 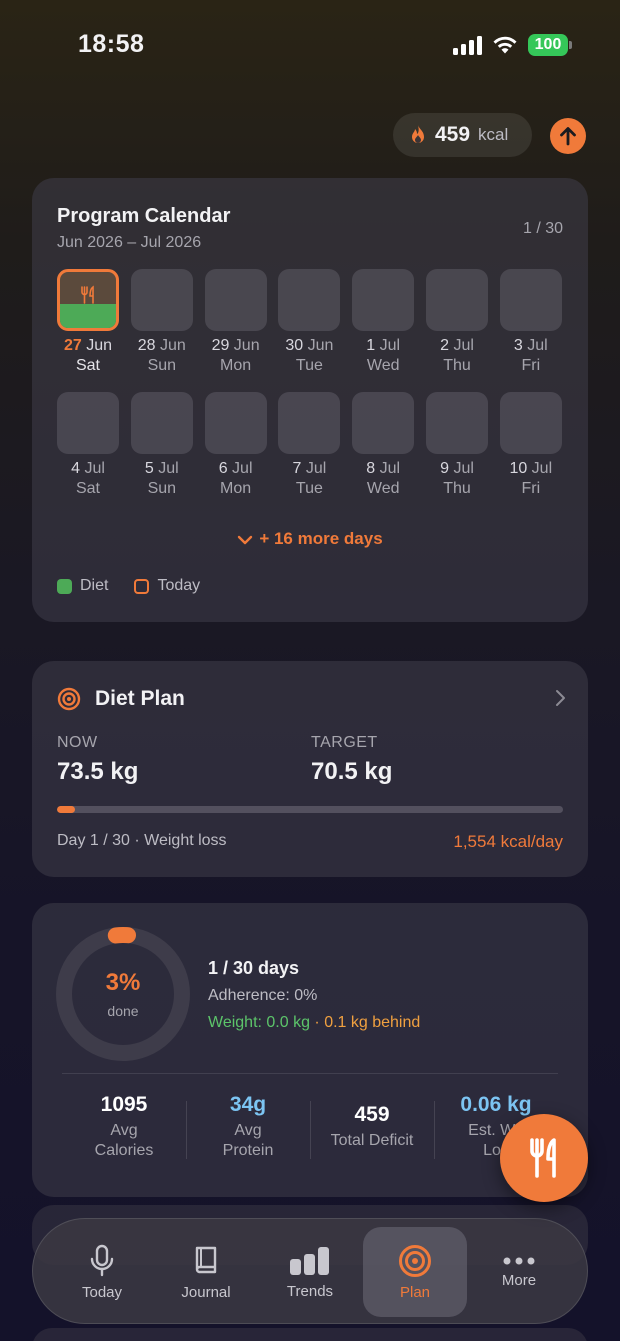 What do you see at coordinates (236, 346) in the screenshot?
I see `day-date: 29 Jun` at bounding box center [236, 346].